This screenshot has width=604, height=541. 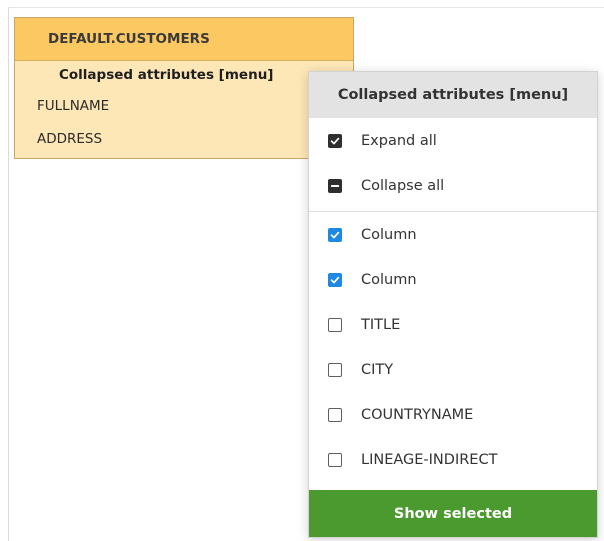 What do you see at coordinates (335, 140) in the screenshot?
I see `checked-square-icon` at bounding box center [335, 140].